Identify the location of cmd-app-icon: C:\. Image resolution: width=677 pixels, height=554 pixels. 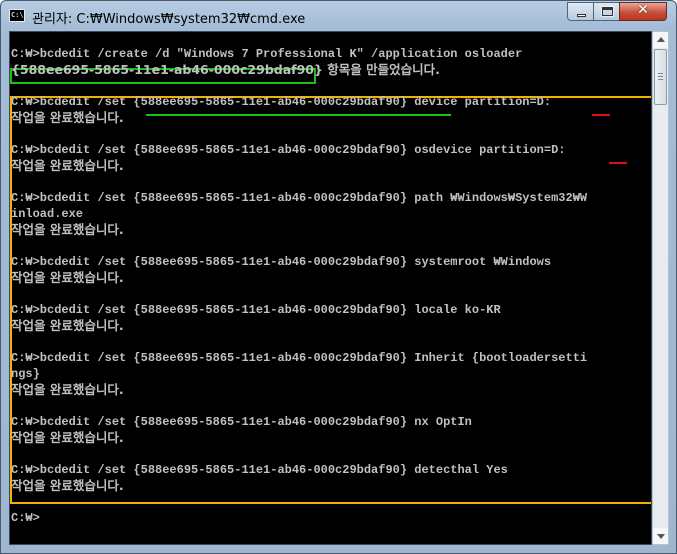
(17, 15).